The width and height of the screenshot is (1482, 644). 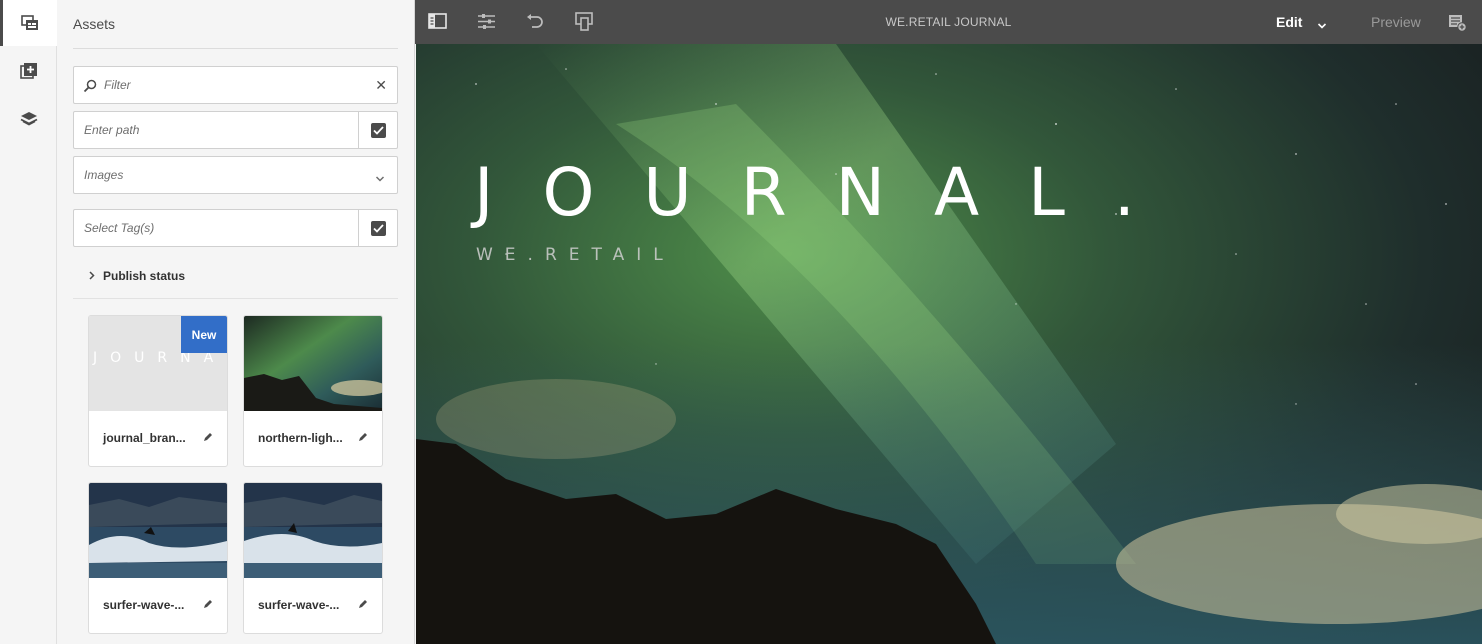 I want to click on layers-icon, so click(x=29, y=119).